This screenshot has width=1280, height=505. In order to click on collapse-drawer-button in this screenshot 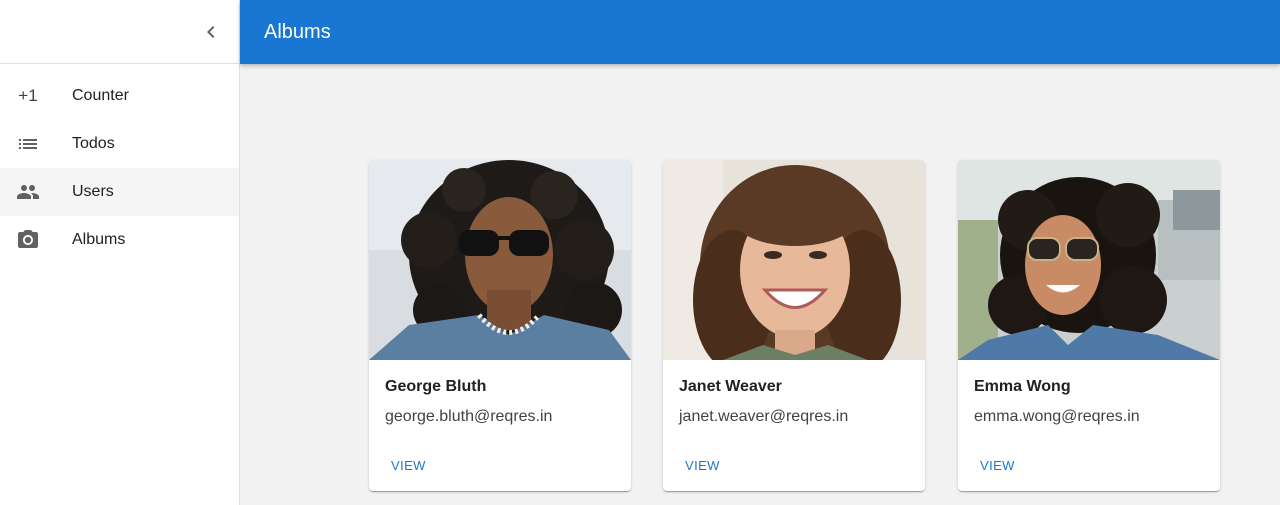, I will do `click(211, 32)`.